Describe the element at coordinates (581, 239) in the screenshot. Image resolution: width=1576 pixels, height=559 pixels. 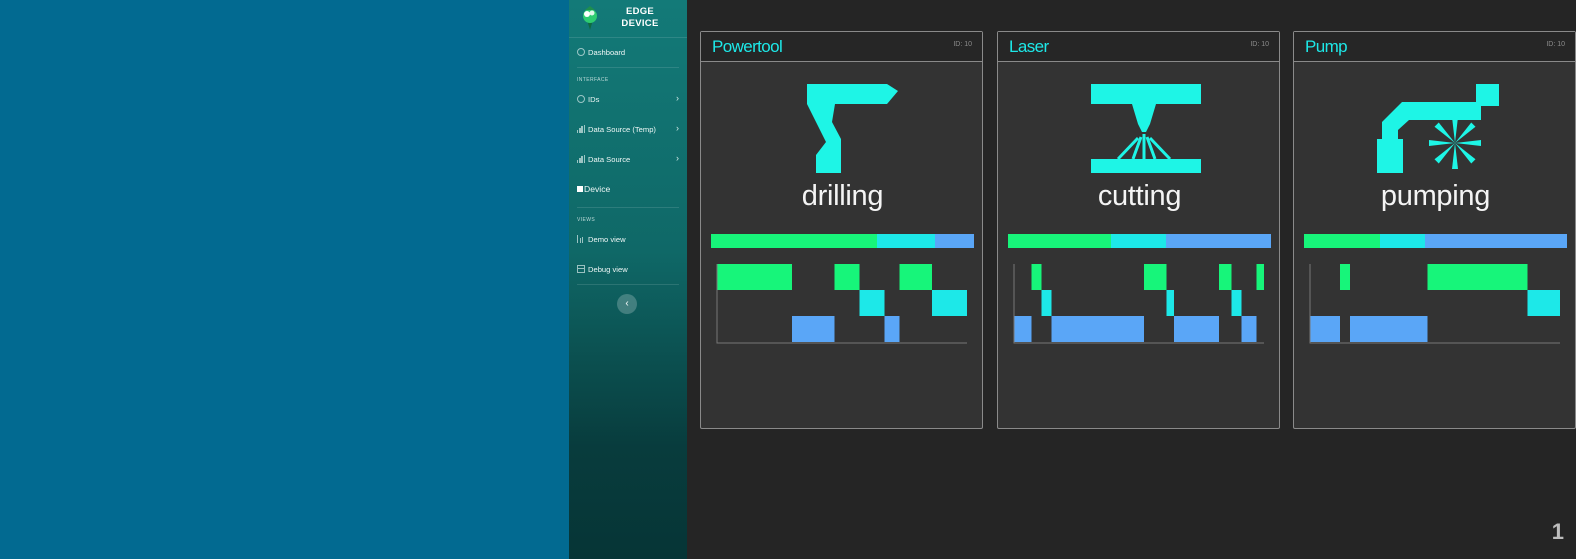
I see `chart-icon` at that location.